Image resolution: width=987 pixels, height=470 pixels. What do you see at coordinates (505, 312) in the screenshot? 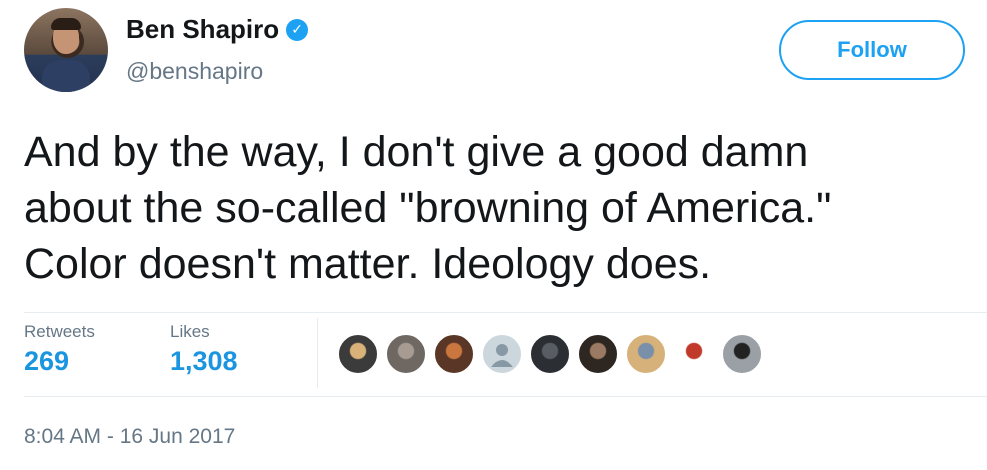
I see `stats-divider-top` at bounding box center [505, 312].